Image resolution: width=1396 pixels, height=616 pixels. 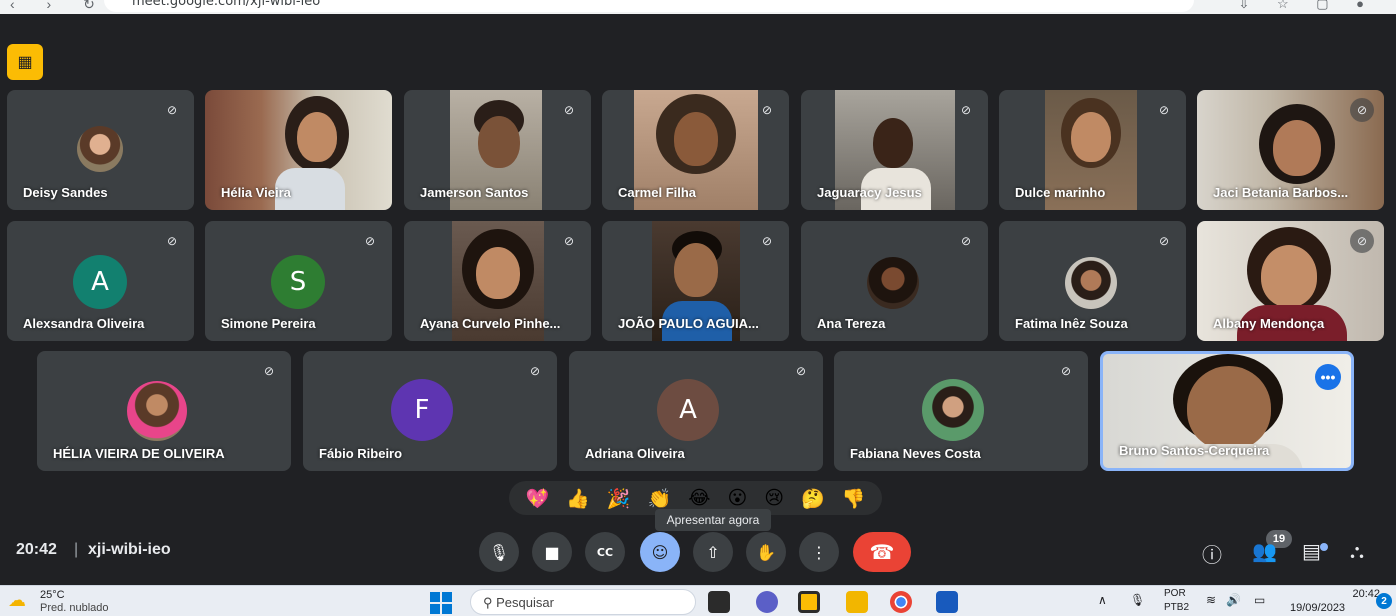 I want to click on language-indicator: POR, so click(x=1175, y=593).